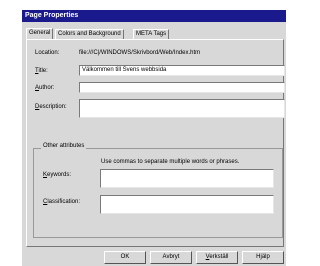  What do you see at coordinates (171, 257) in the screenshot?
I see `cancel-button: Avbryt` at bounding box center [171, 257].